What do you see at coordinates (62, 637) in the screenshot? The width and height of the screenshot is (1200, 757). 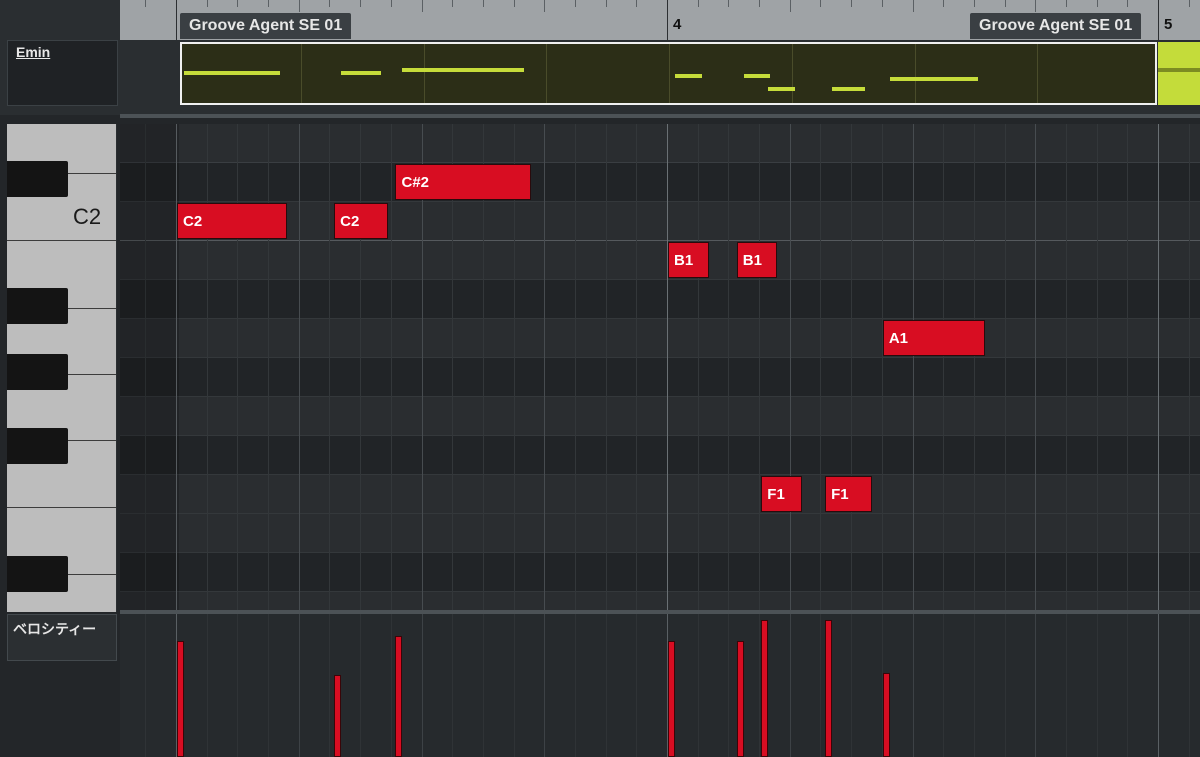 I see `velocity-lane-header: ベロシティー` at bounding box center [62, 637].